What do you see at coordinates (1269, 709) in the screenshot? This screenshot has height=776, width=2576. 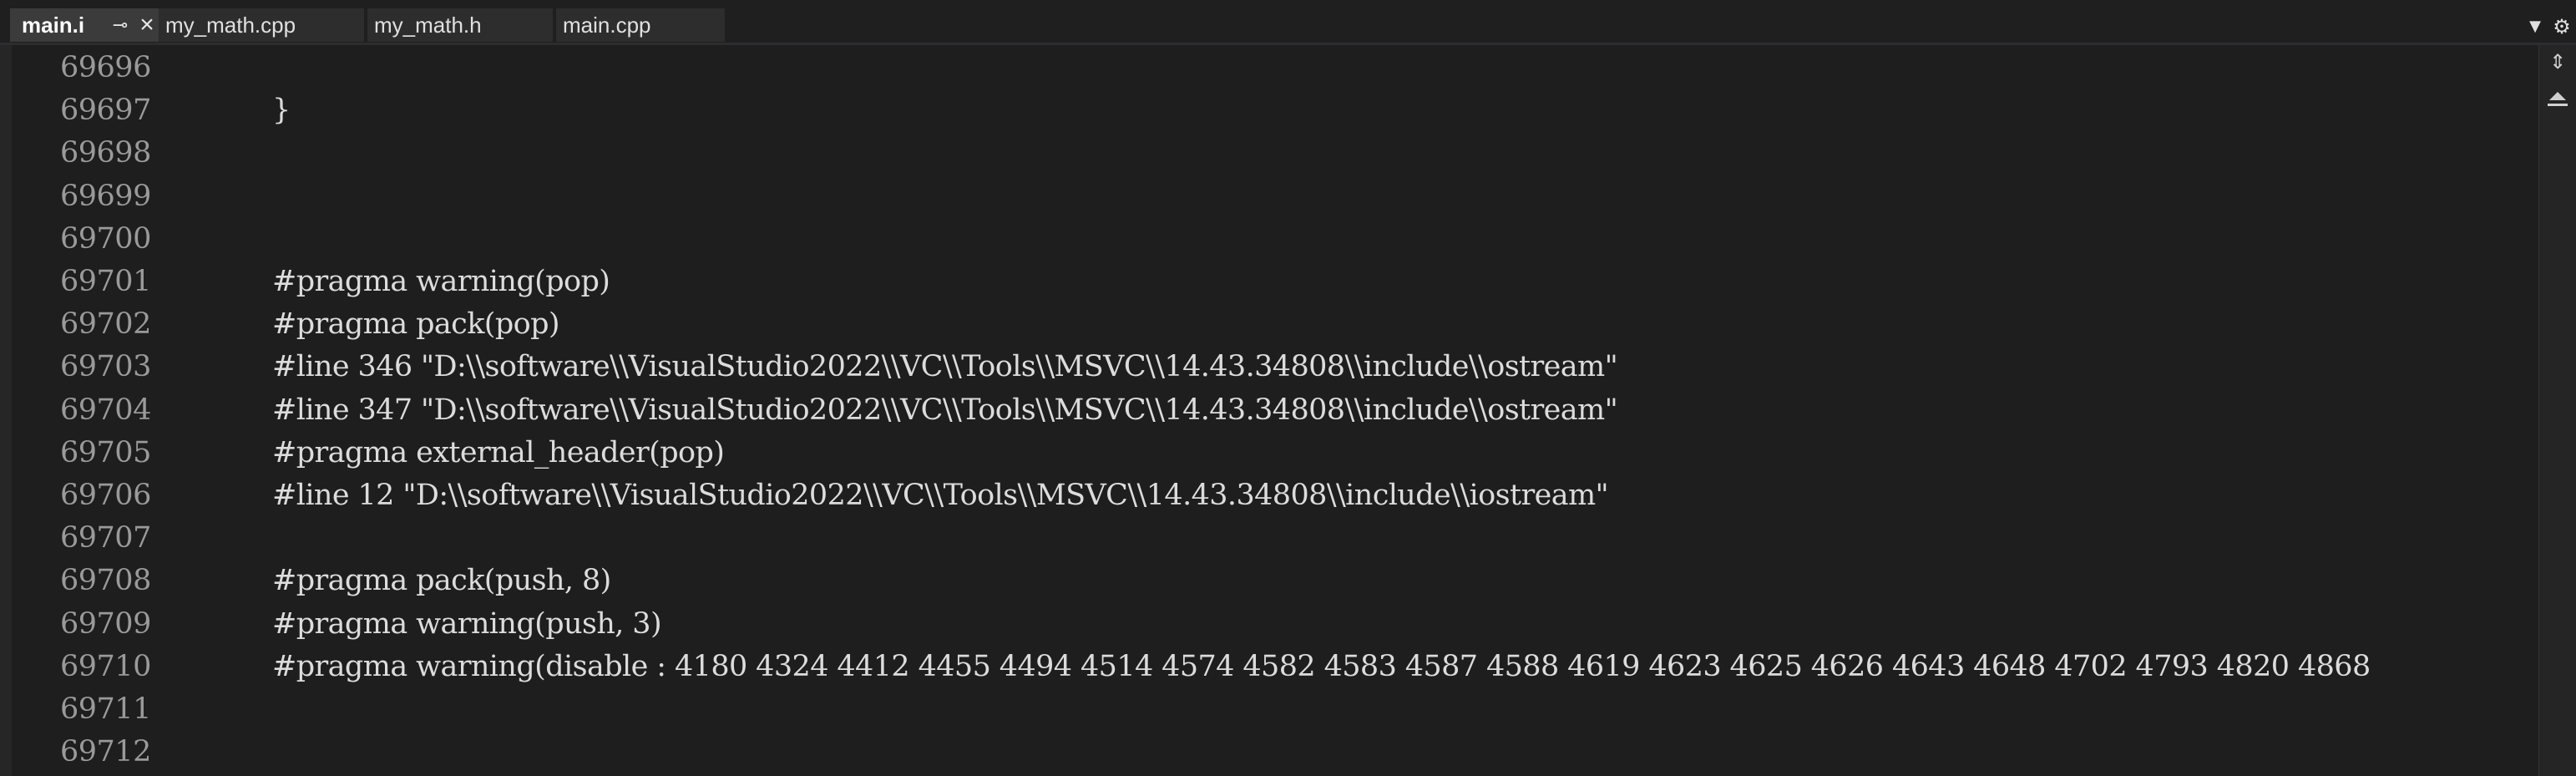 I see `code-line: 69711` at bounding box center [1269, 709].